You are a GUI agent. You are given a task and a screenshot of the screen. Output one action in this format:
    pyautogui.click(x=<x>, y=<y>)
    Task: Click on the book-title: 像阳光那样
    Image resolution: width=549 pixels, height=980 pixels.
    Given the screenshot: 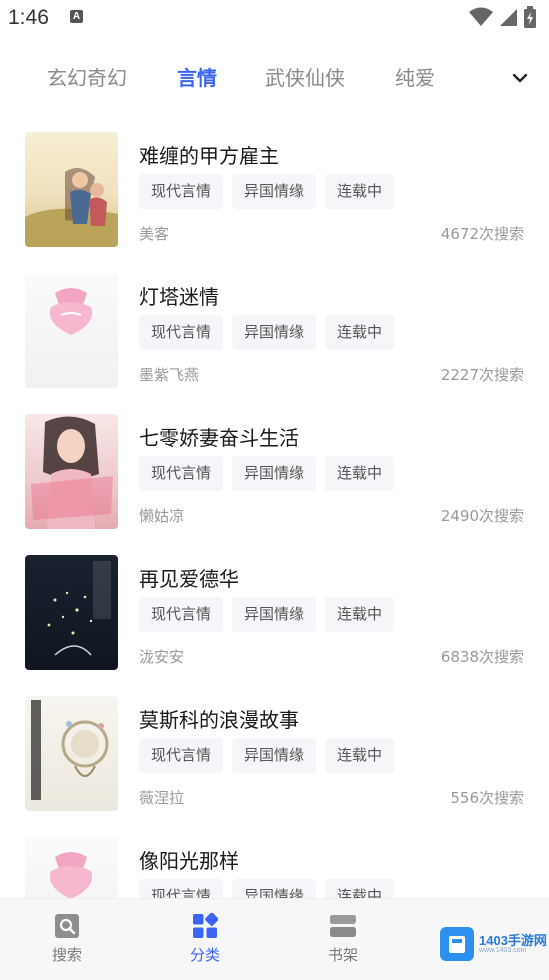 What is the action you would take?
    pyautogui.click(x=189, y=861)
    